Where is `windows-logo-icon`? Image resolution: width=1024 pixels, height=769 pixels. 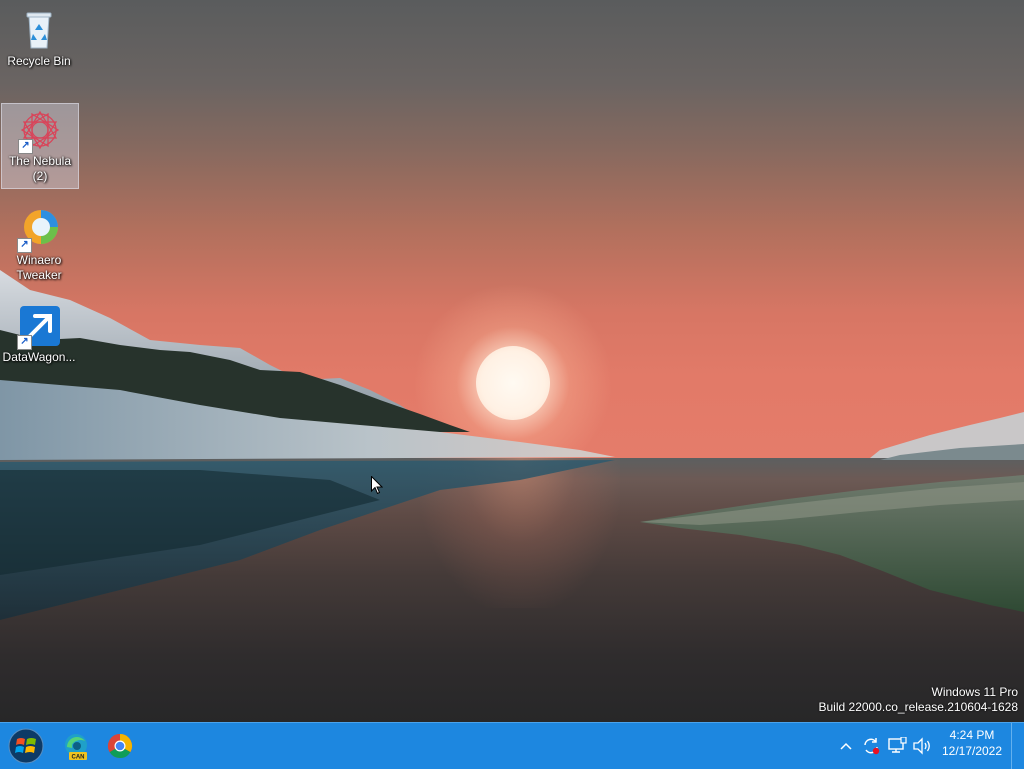 windows-logo-icon is located at coordinates (26, 746).